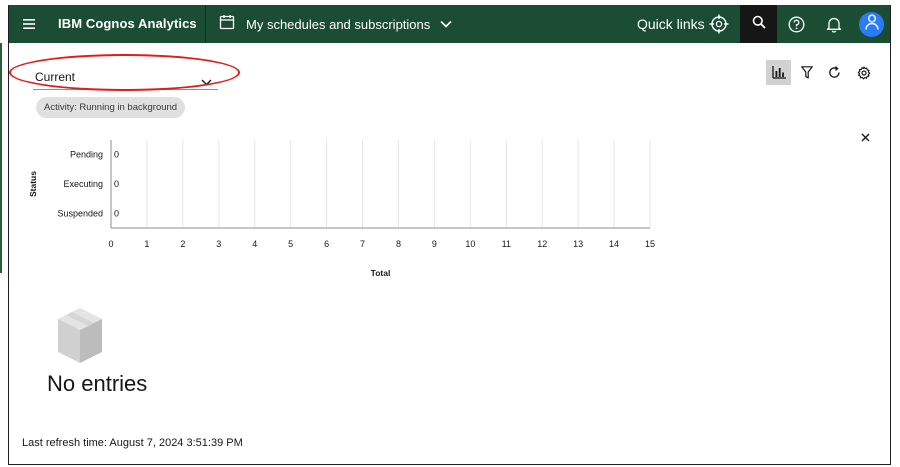 Image resolution: width=900 pixels, height=467 pixels. I want to click on refresh-icon, so click(834, 72).